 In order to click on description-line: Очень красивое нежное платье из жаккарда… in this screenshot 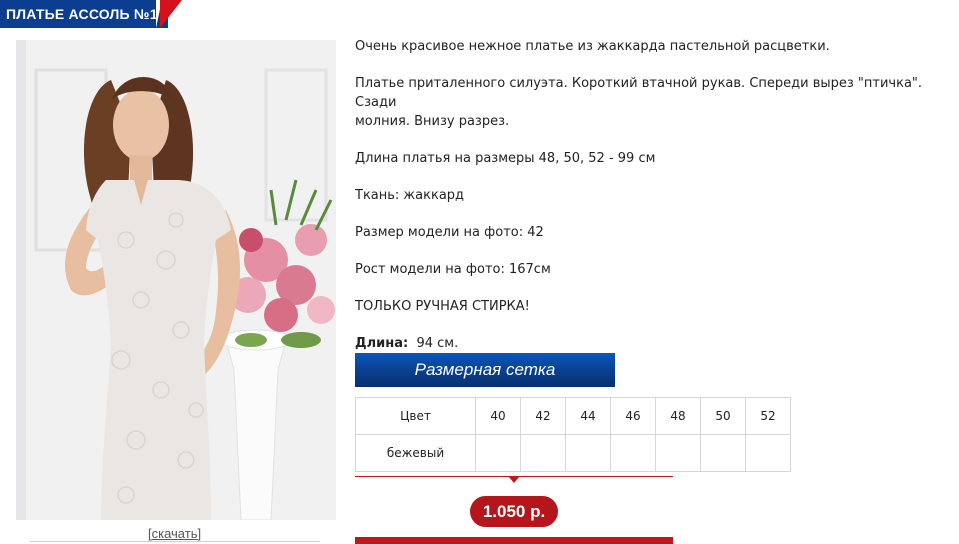, I will do `click(592, 46)`.